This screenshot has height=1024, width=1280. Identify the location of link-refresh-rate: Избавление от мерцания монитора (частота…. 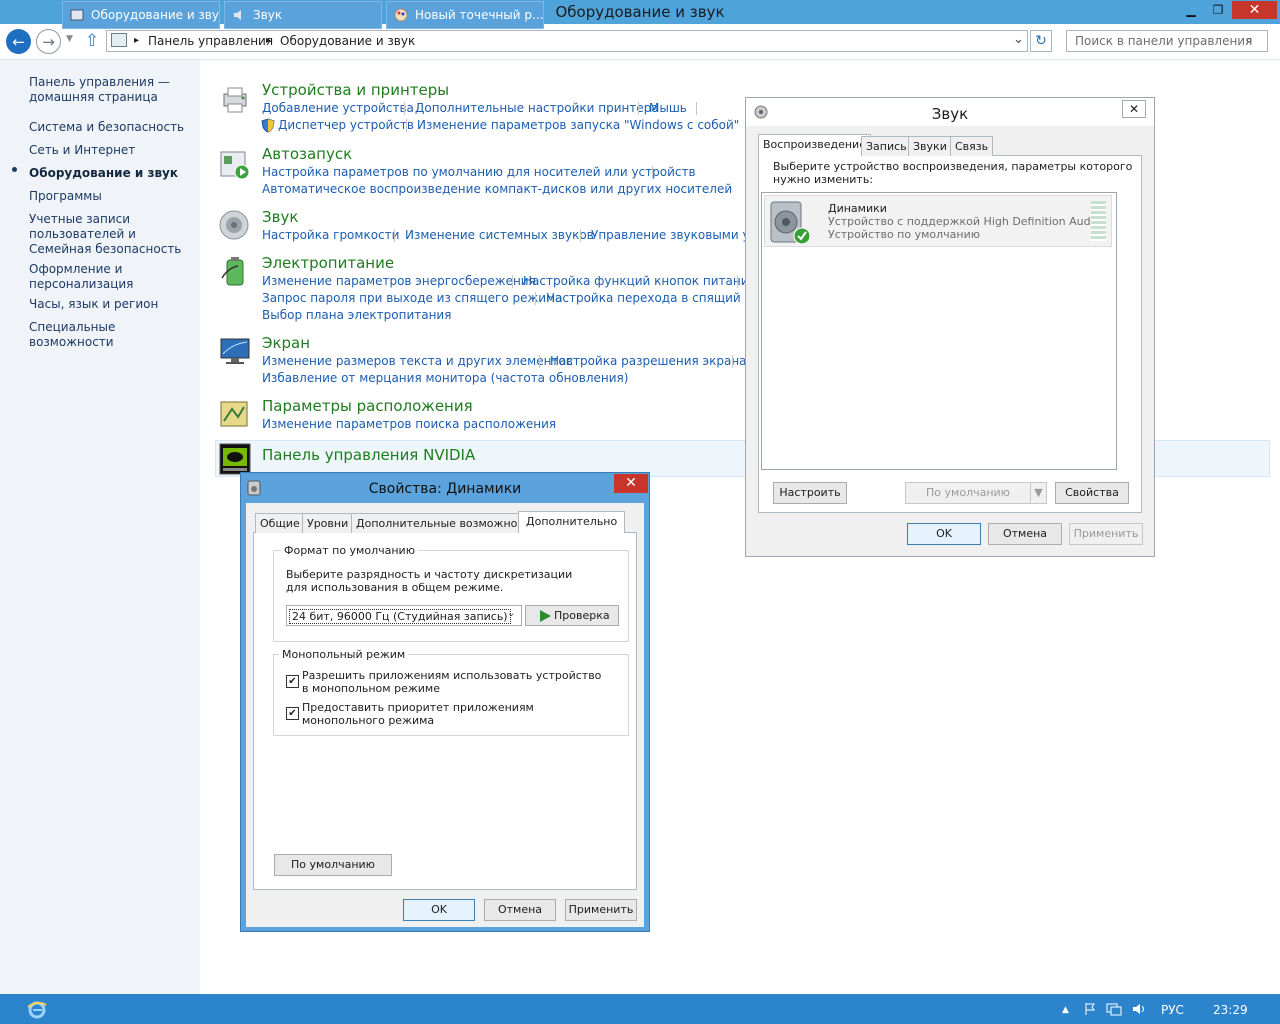
(445, 378).